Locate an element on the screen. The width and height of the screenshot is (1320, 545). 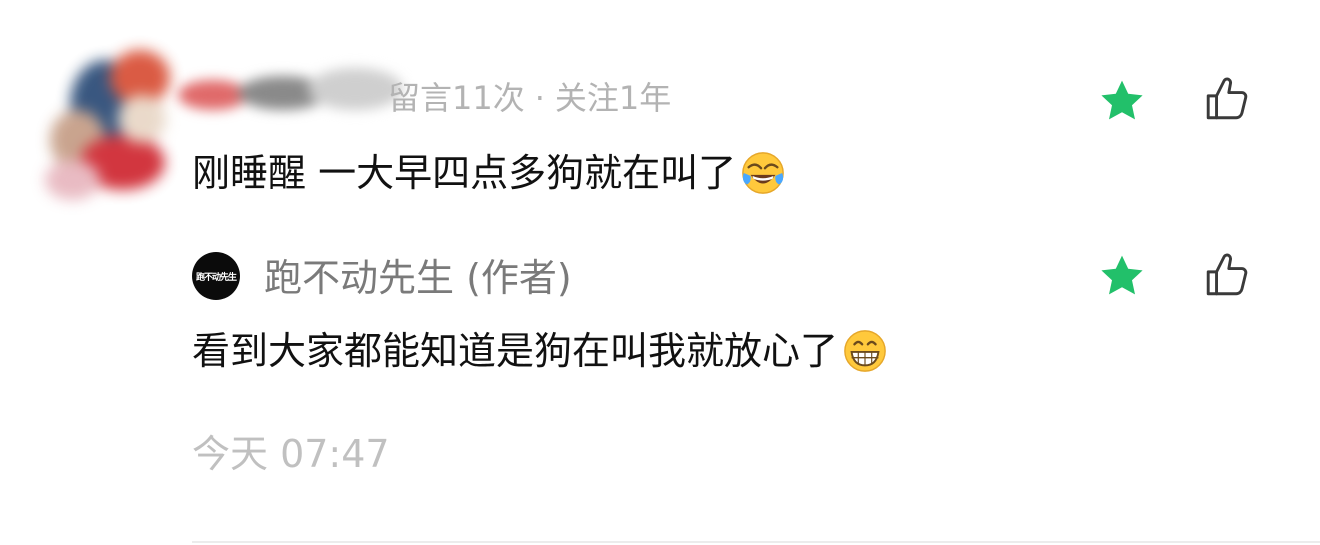
follow-duration: 关注1年 is located at coordinates (613, 98).